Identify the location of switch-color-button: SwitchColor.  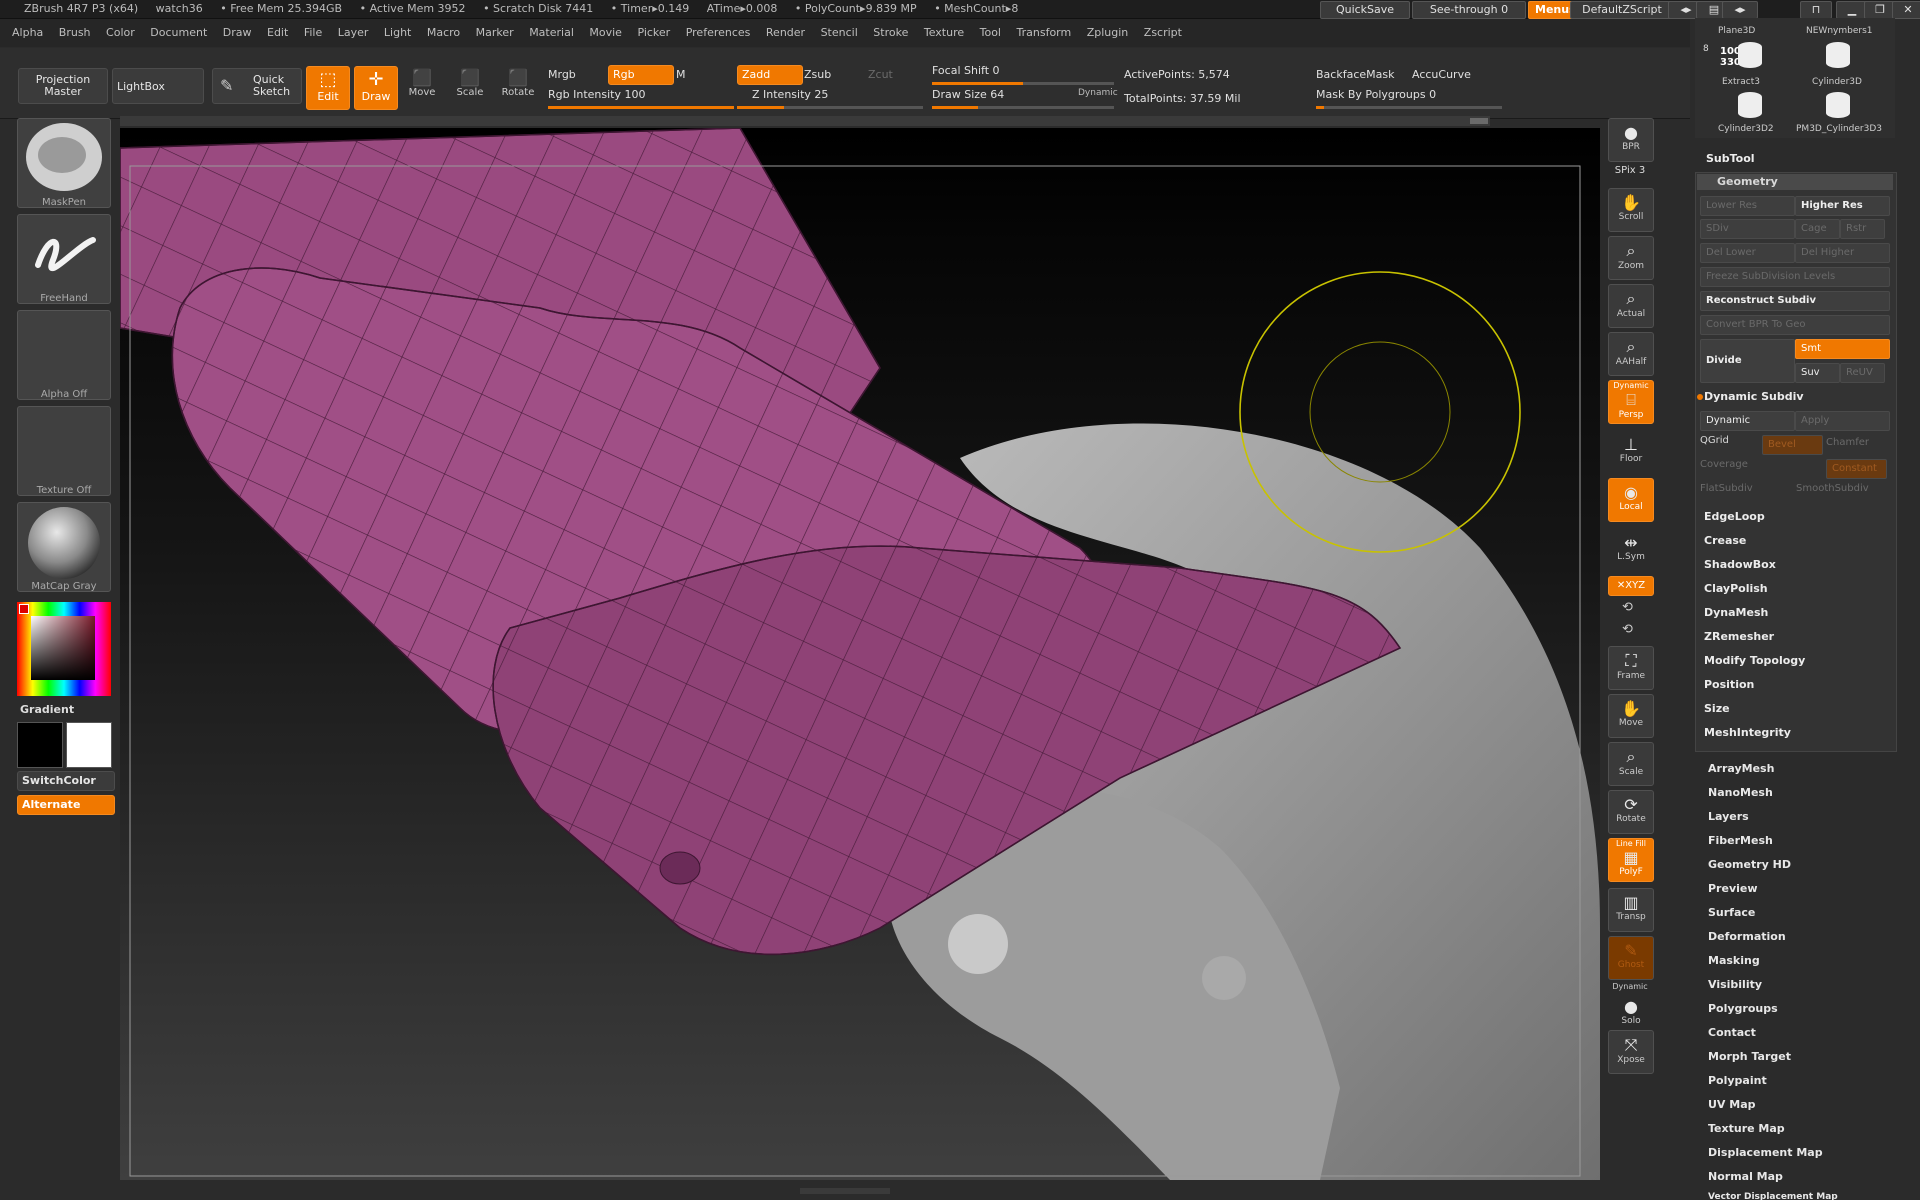
(66, 781).